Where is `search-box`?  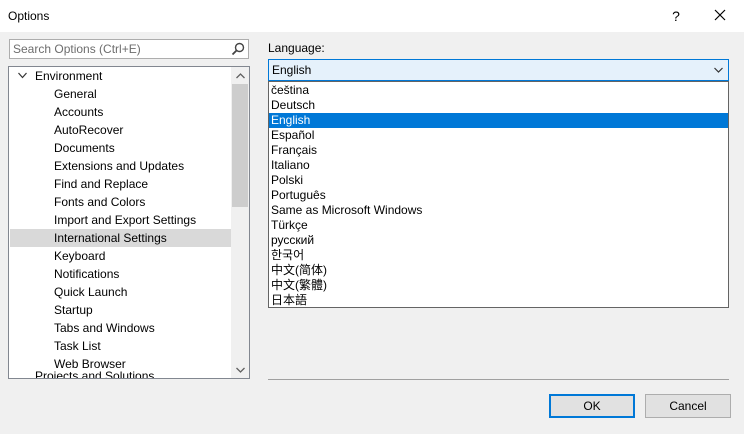 search-box is located at coordinates (129, 49).